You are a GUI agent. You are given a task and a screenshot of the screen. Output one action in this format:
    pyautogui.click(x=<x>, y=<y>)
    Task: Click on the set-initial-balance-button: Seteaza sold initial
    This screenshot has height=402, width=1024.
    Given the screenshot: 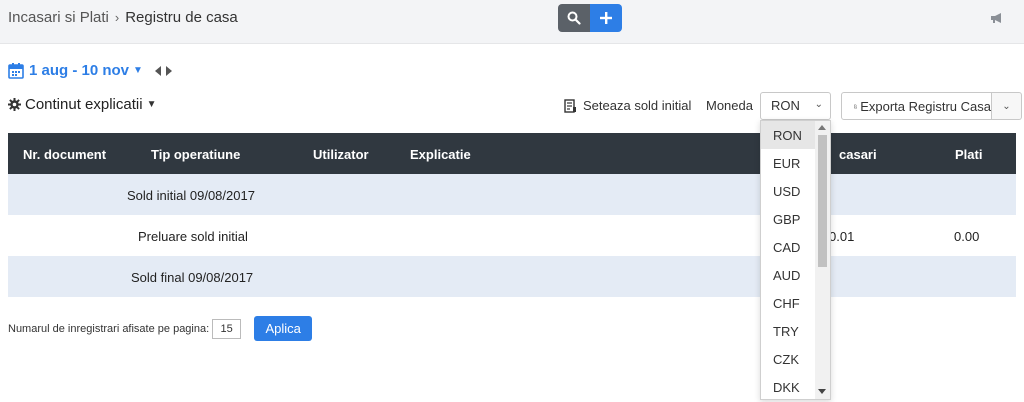 What is the action you would take?
    pyautogui.click(x=627, y=105)
    